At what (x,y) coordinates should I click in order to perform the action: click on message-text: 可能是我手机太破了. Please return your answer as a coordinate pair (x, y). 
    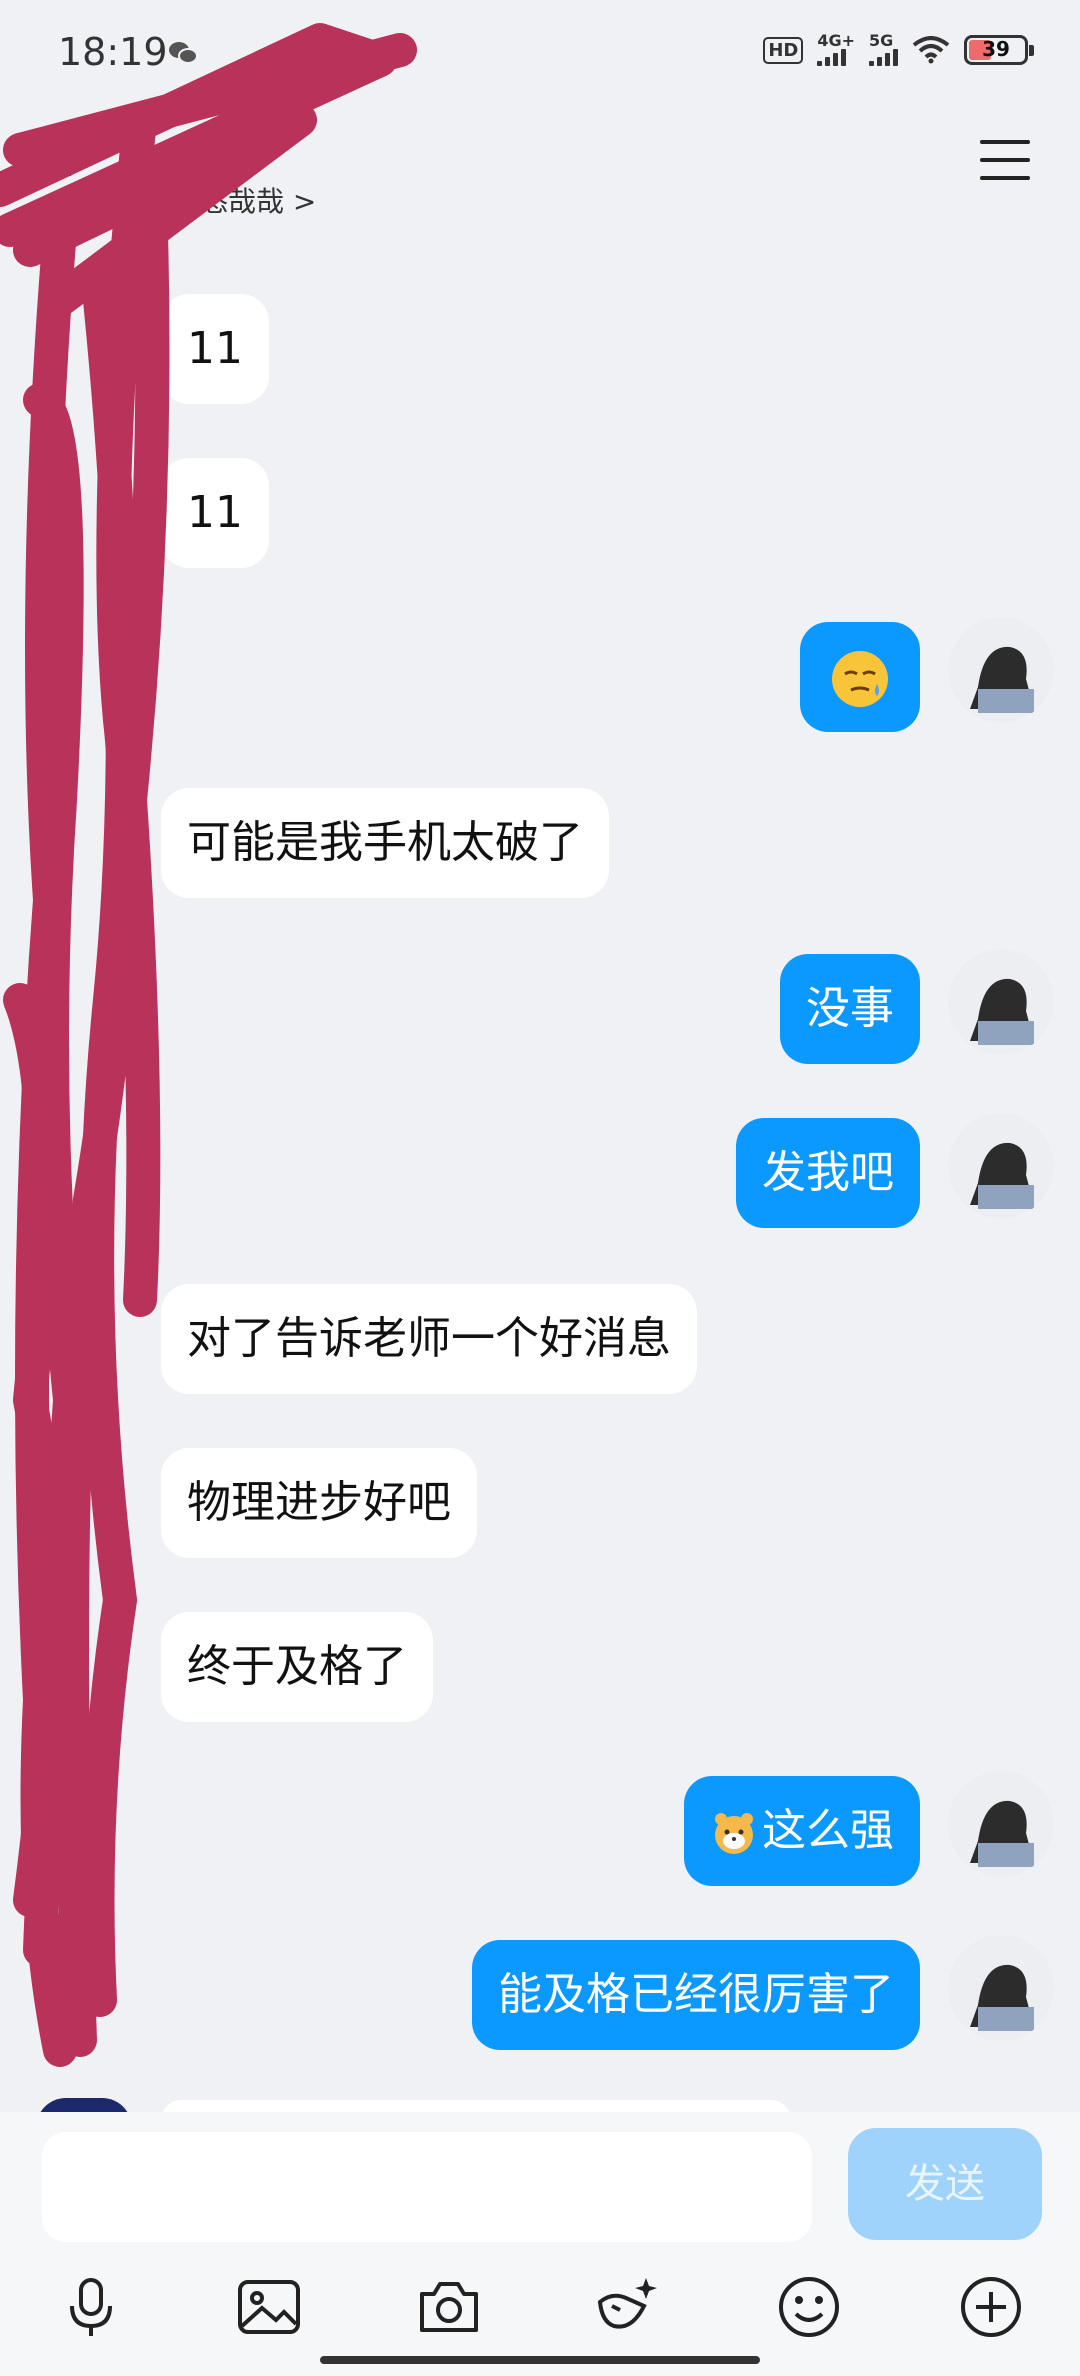
    Looking at the image, I should click on (385, 842).